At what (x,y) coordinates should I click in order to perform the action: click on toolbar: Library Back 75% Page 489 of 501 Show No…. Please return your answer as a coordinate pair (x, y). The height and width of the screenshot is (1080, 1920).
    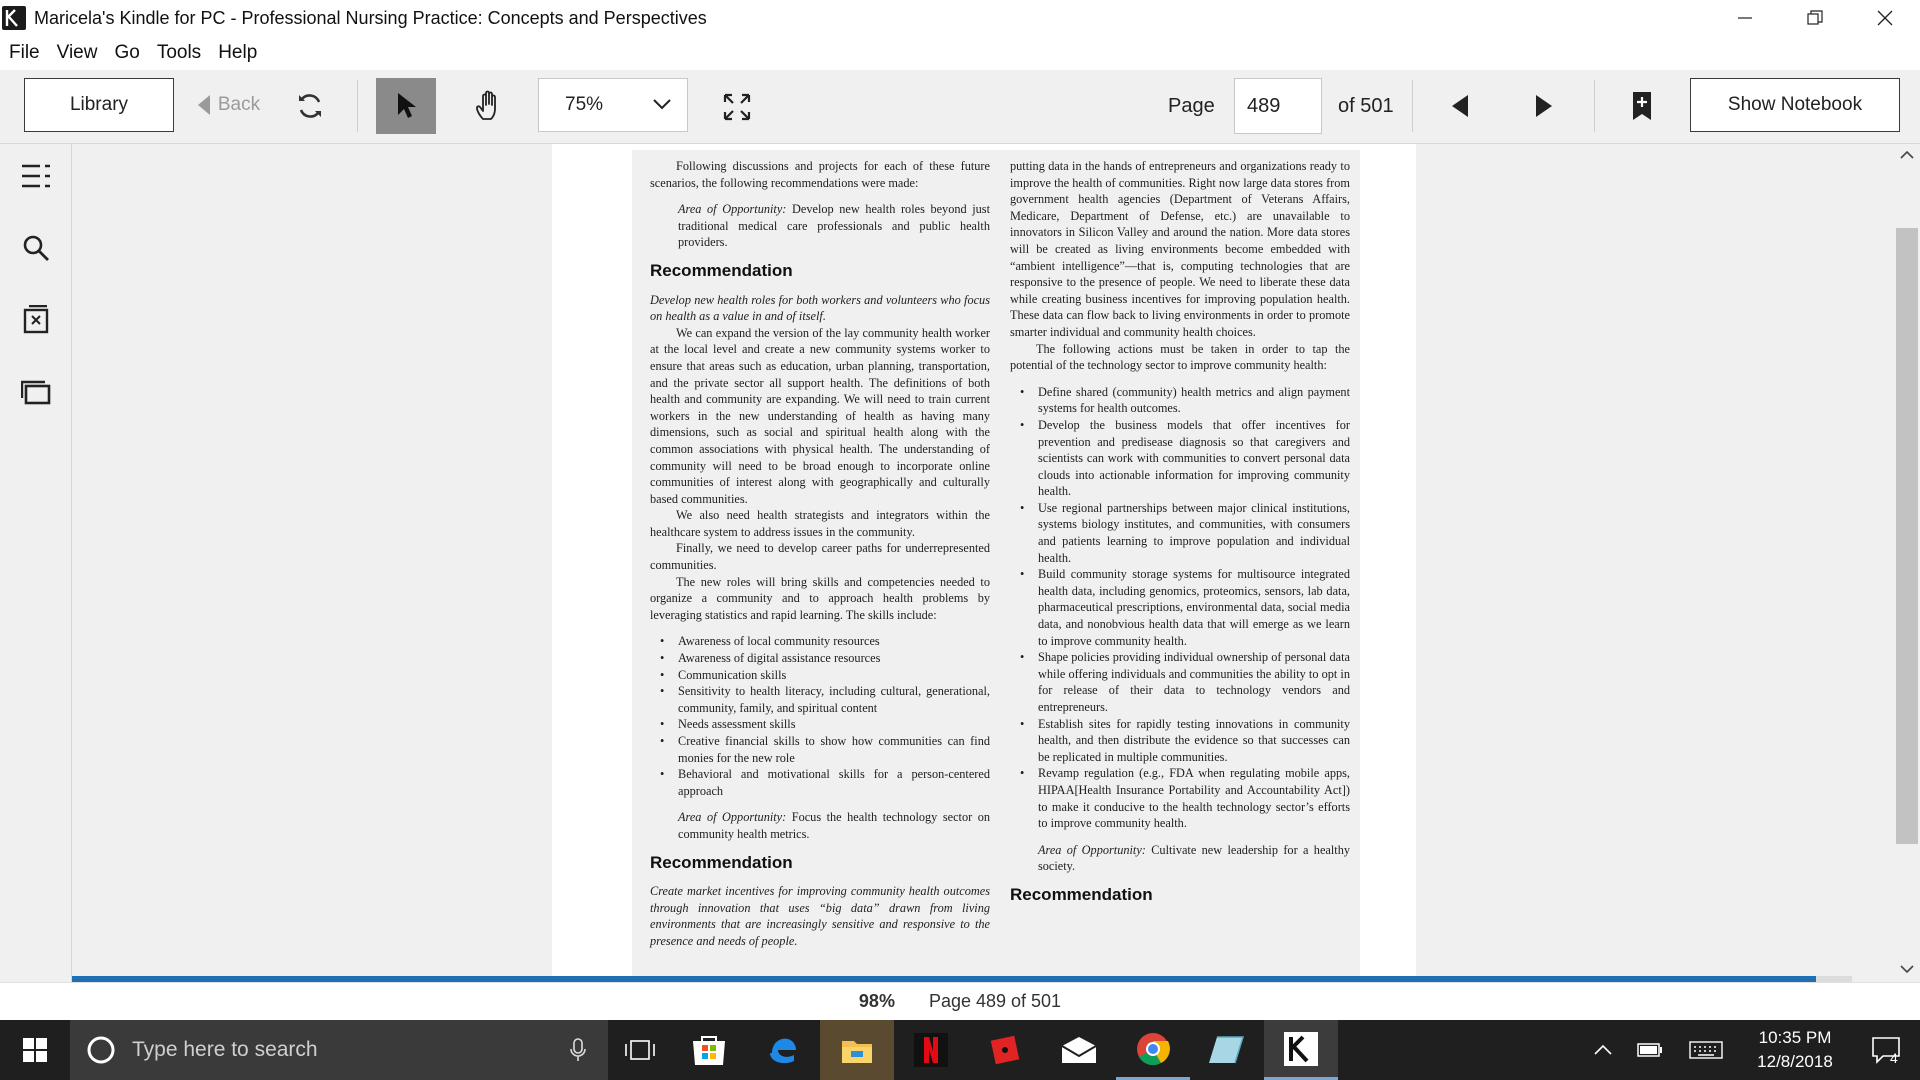
    Looking at the image, I should click on (960, 107).